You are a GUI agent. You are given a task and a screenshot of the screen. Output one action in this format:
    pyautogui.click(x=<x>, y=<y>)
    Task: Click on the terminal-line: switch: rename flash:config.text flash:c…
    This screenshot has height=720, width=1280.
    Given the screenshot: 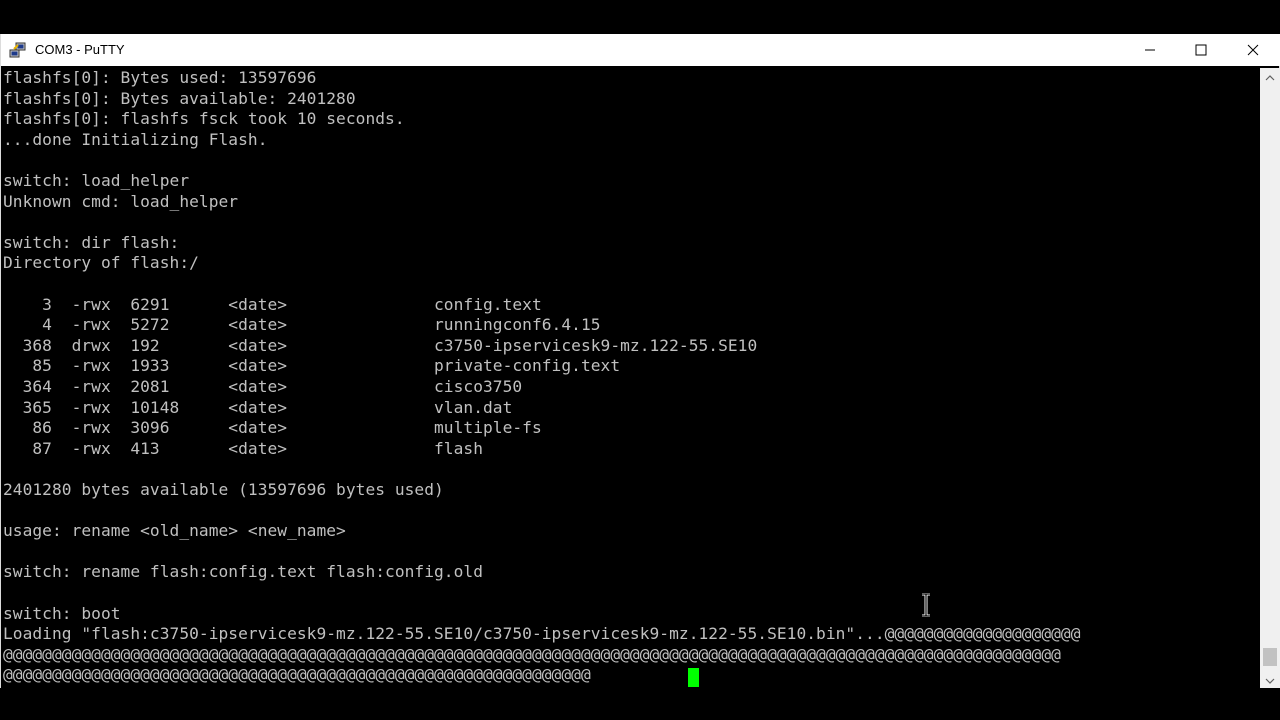 What is the action you would take?
    pyautogui.click(x=243, y=572)
    